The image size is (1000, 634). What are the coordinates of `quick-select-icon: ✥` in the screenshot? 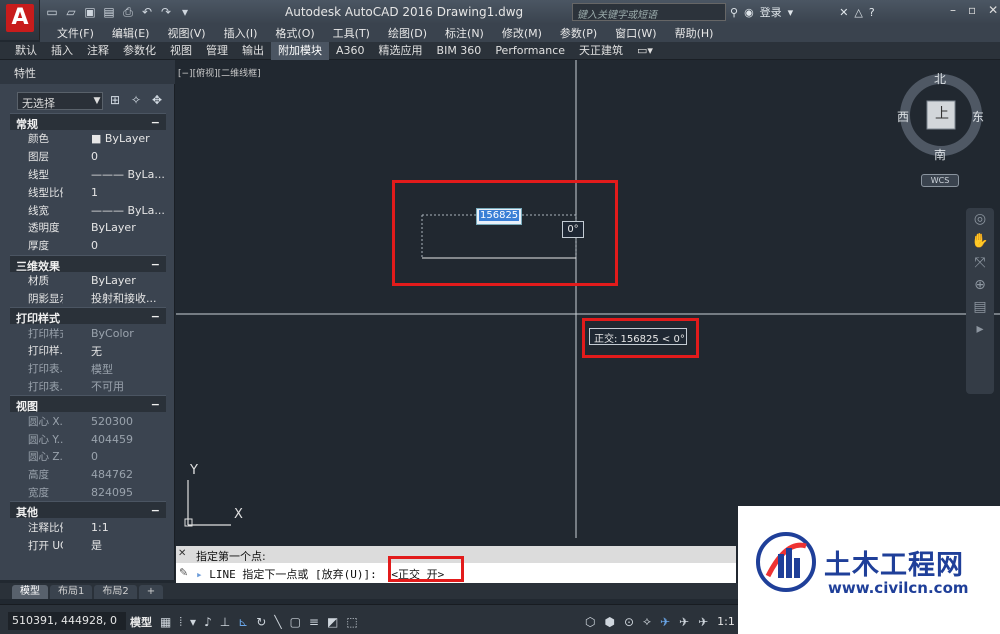 It's located at (157, 101).